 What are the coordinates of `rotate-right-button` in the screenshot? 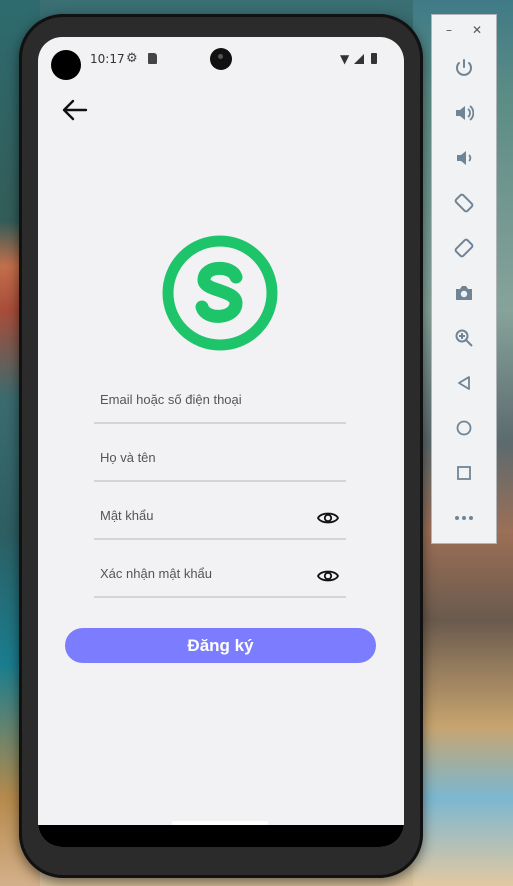 It's located at (464, 248).